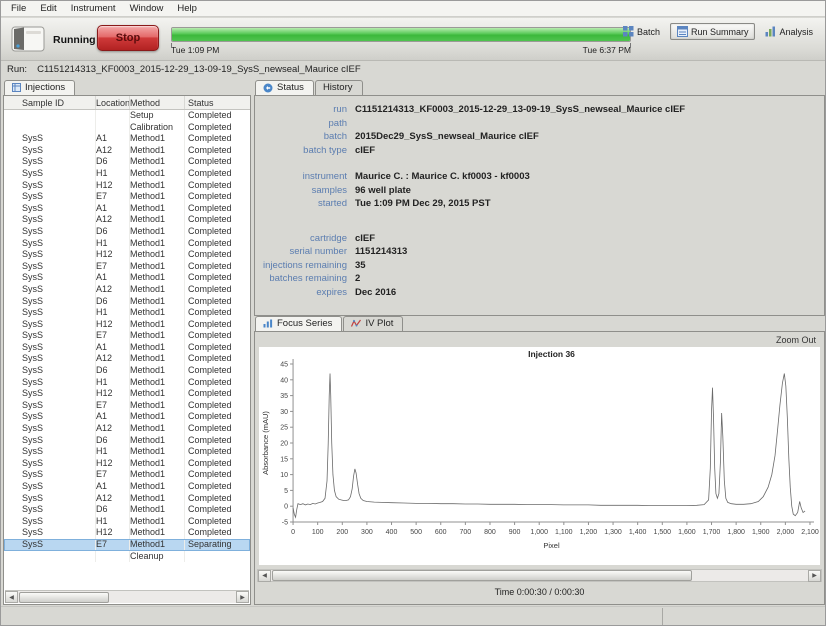 This screenshot has height=626, width=826. What do you see at coordinates (329, 190) in the screenshot?
I see `field-label: samples` at bounding box center [329, 190].